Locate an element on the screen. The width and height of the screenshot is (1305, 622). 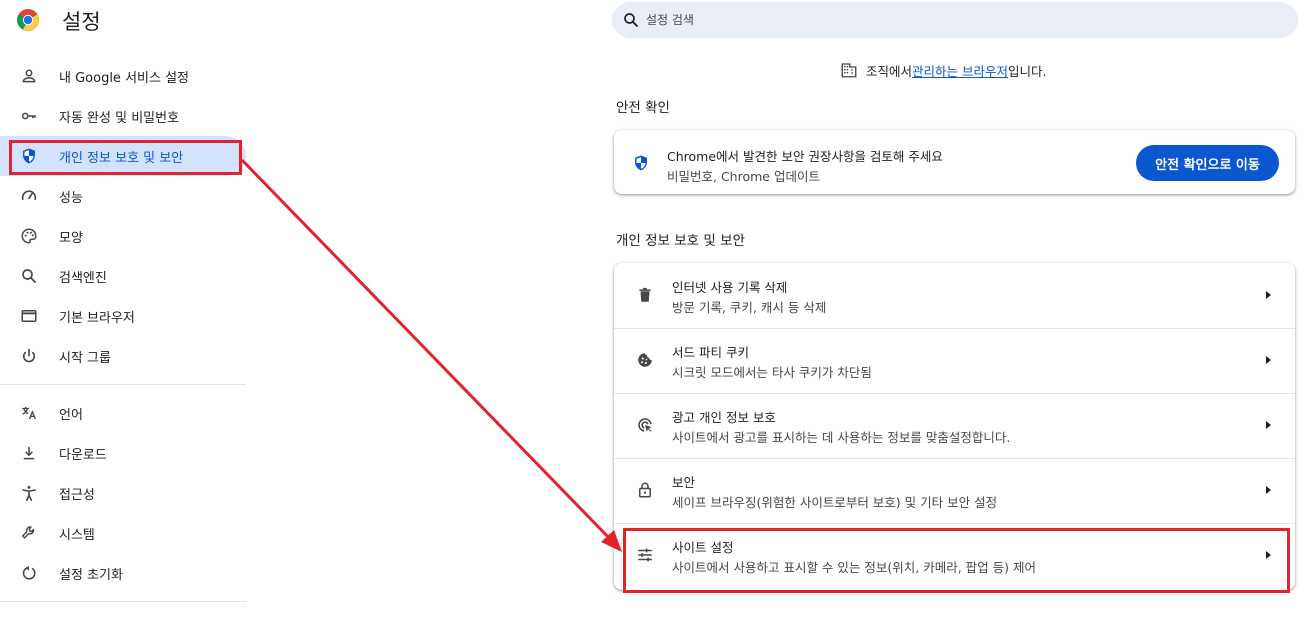
key-icon is located at coordinates (29, 116).